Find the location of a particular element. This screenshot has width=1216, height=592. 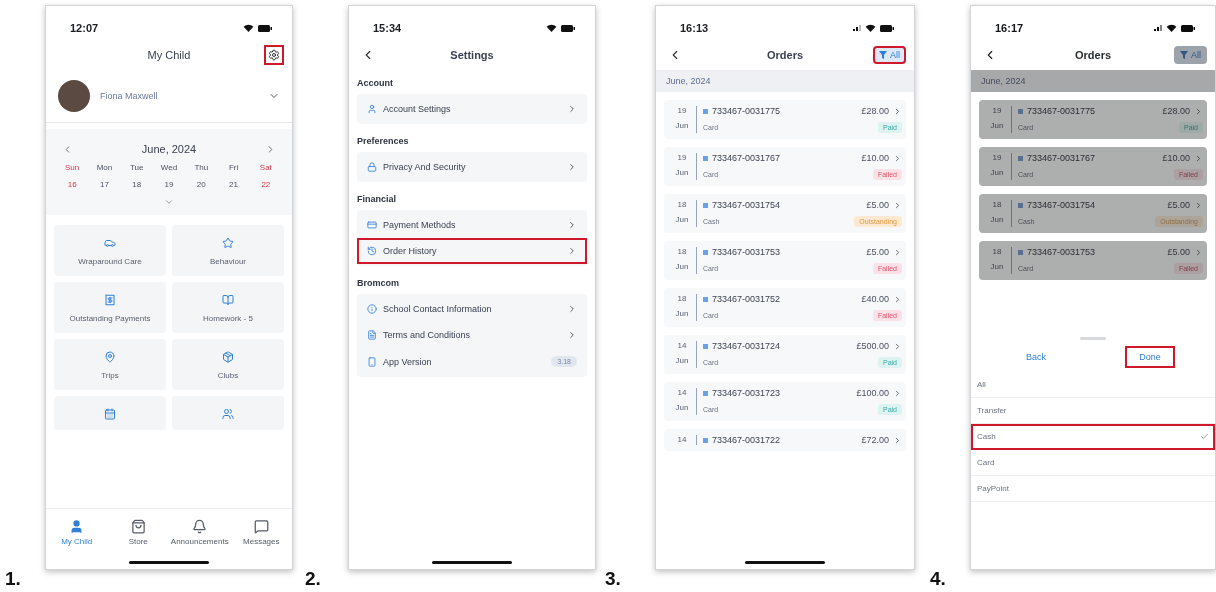

nav-tab: Messages is located at coordinates (261, 532).